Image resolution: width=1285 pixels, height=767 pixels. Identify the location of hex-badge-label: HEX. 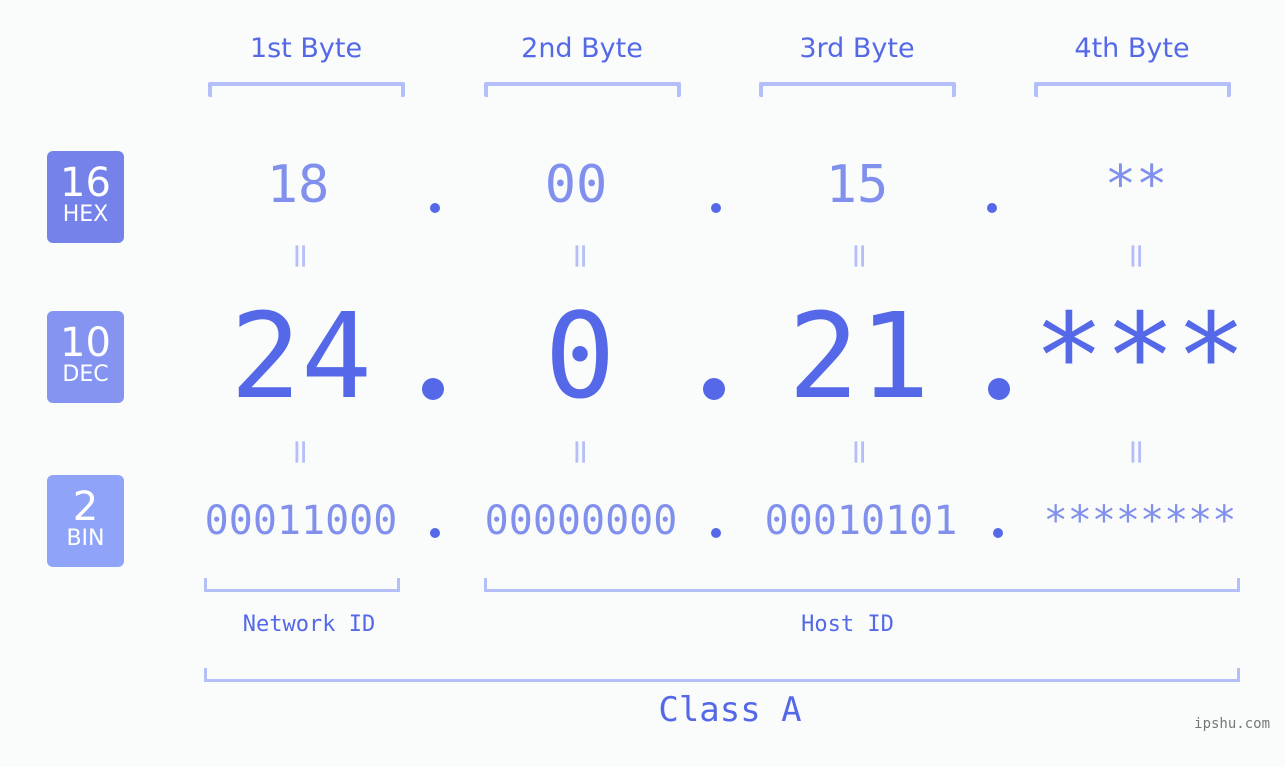
(85, 214).